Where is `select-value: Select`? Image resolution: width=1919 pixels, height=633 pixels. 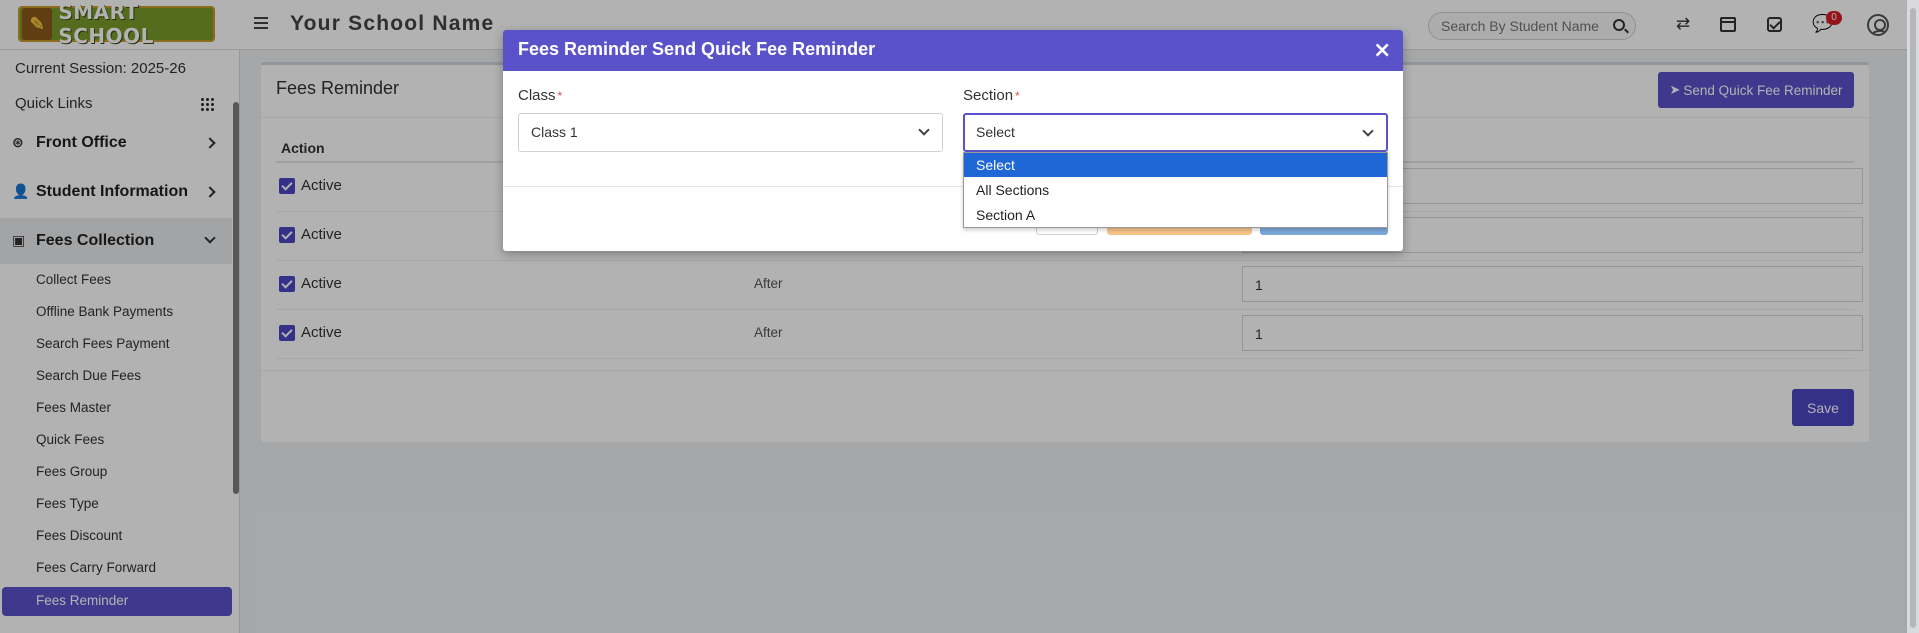
select-value: Select is located at coordinates (995, 132).